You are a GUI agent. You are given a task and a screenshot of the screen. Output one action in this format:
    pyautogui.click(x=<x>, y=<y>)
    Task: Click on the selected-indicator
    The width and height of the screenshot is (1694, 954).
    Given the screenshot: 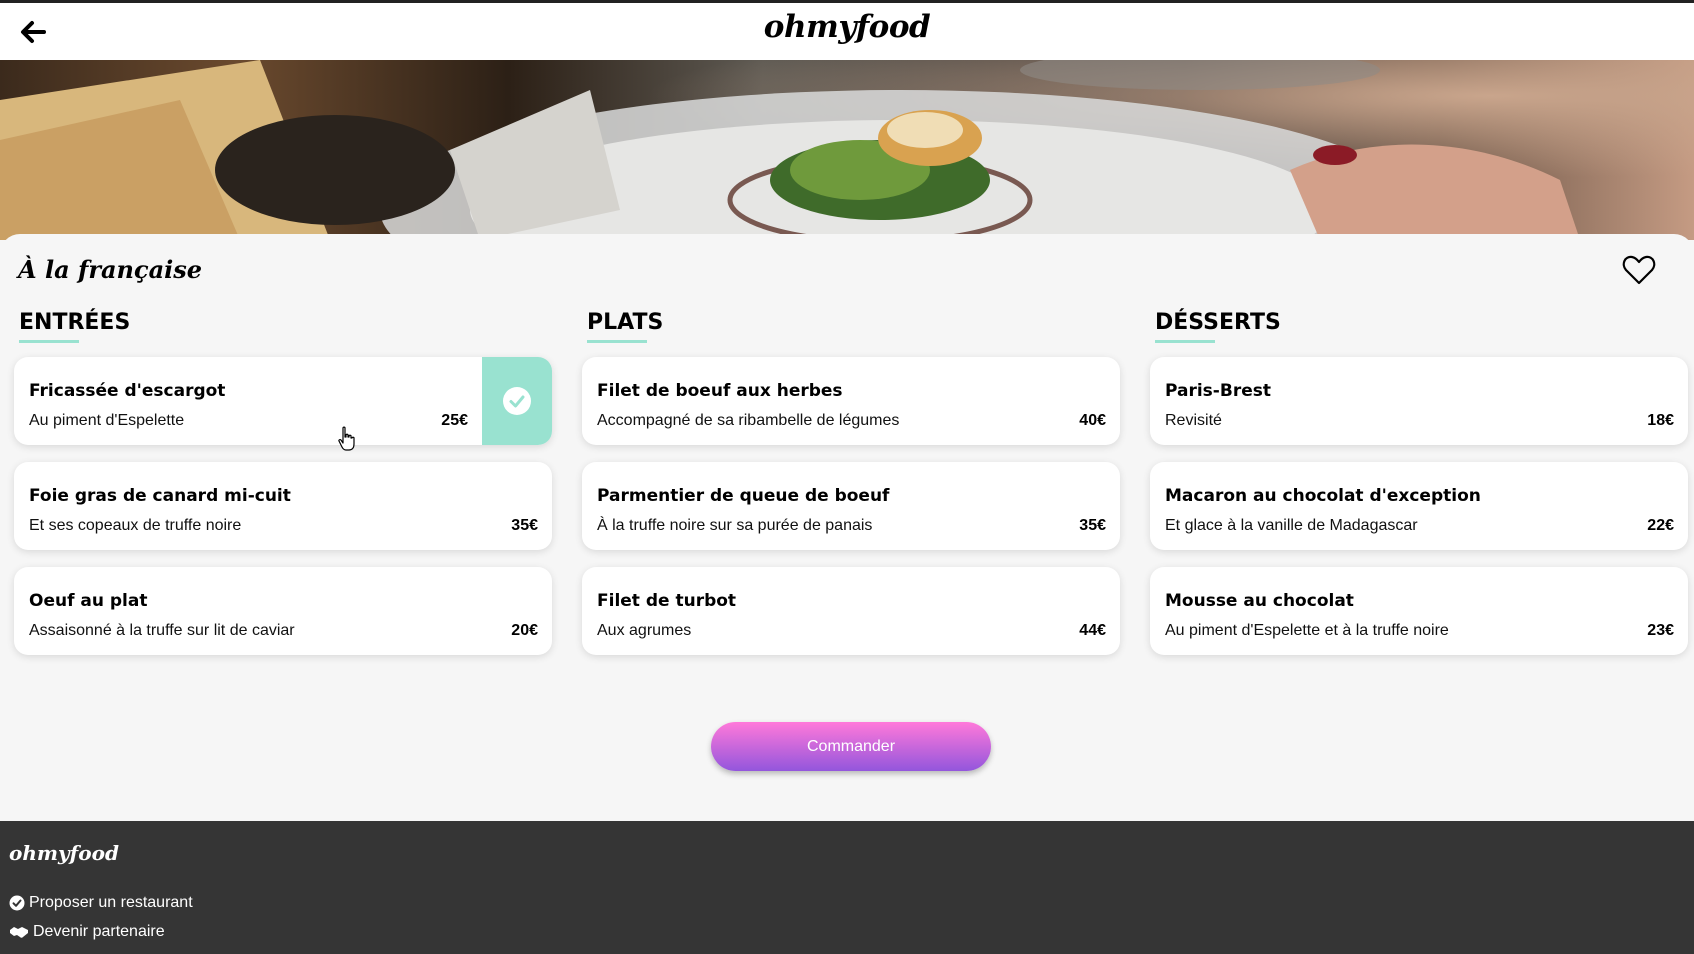 What is the action you would take?
    pyautogui.click(x=517, y=401)
    